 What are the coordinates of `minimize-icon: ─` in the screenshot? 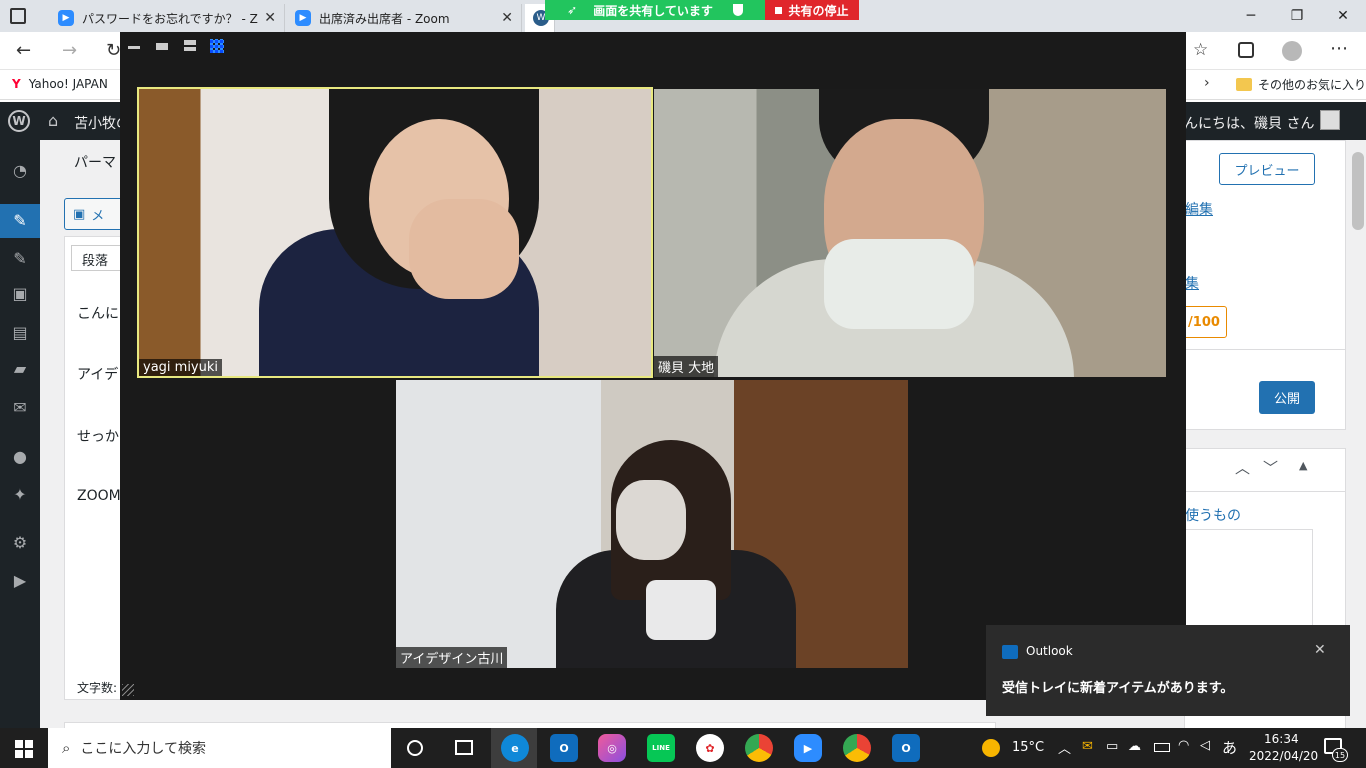 It's located at (1251, 16).